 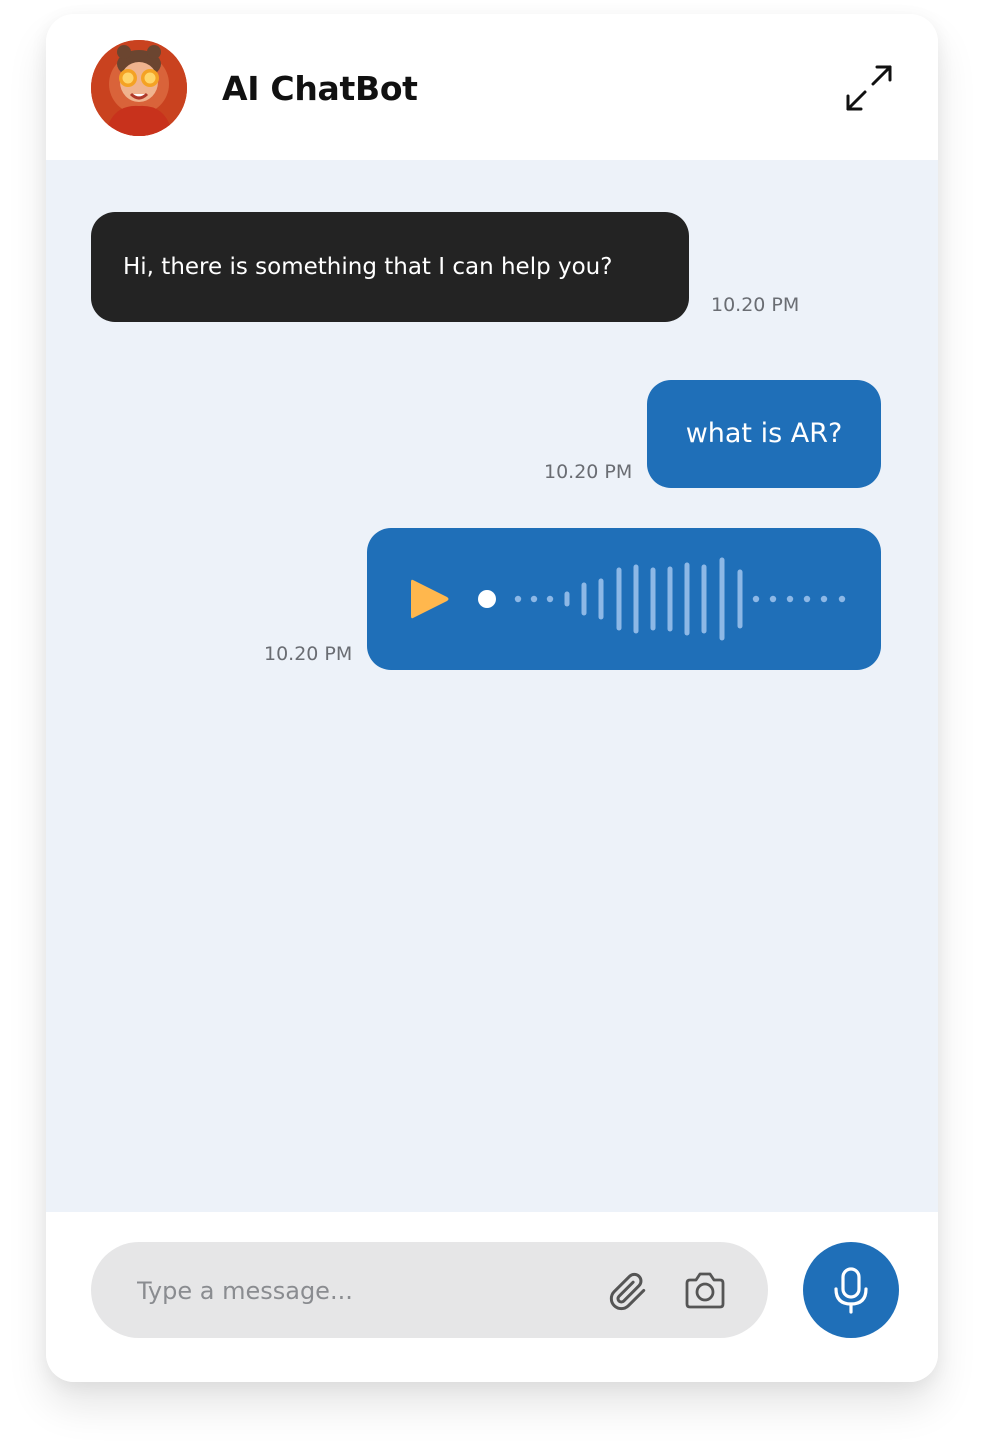 I want to click on user-message-text: what is AR?, so click(x=764, y=433).